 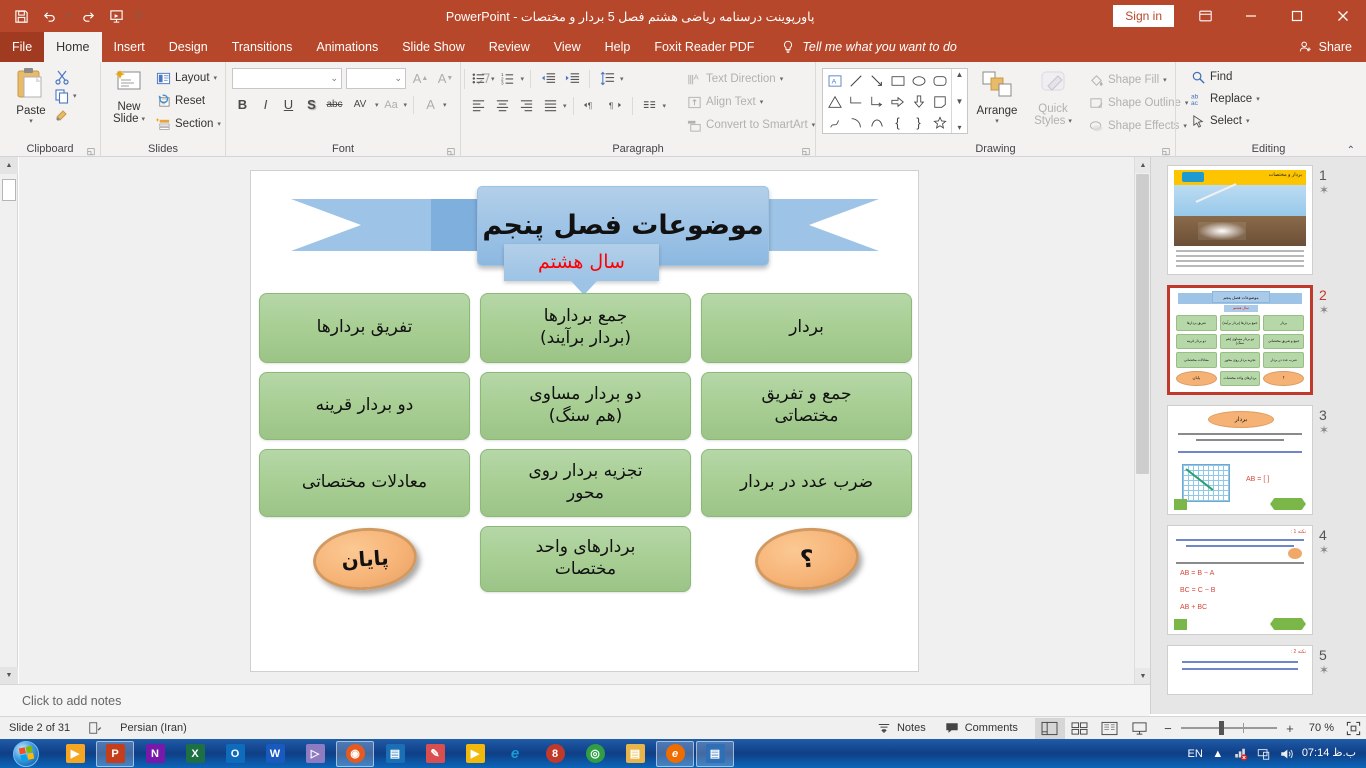 What do you see at coordinates (376, 78) in the screenshot?
I see `font-size-box: ⌄` at bounding box center [376, 78].